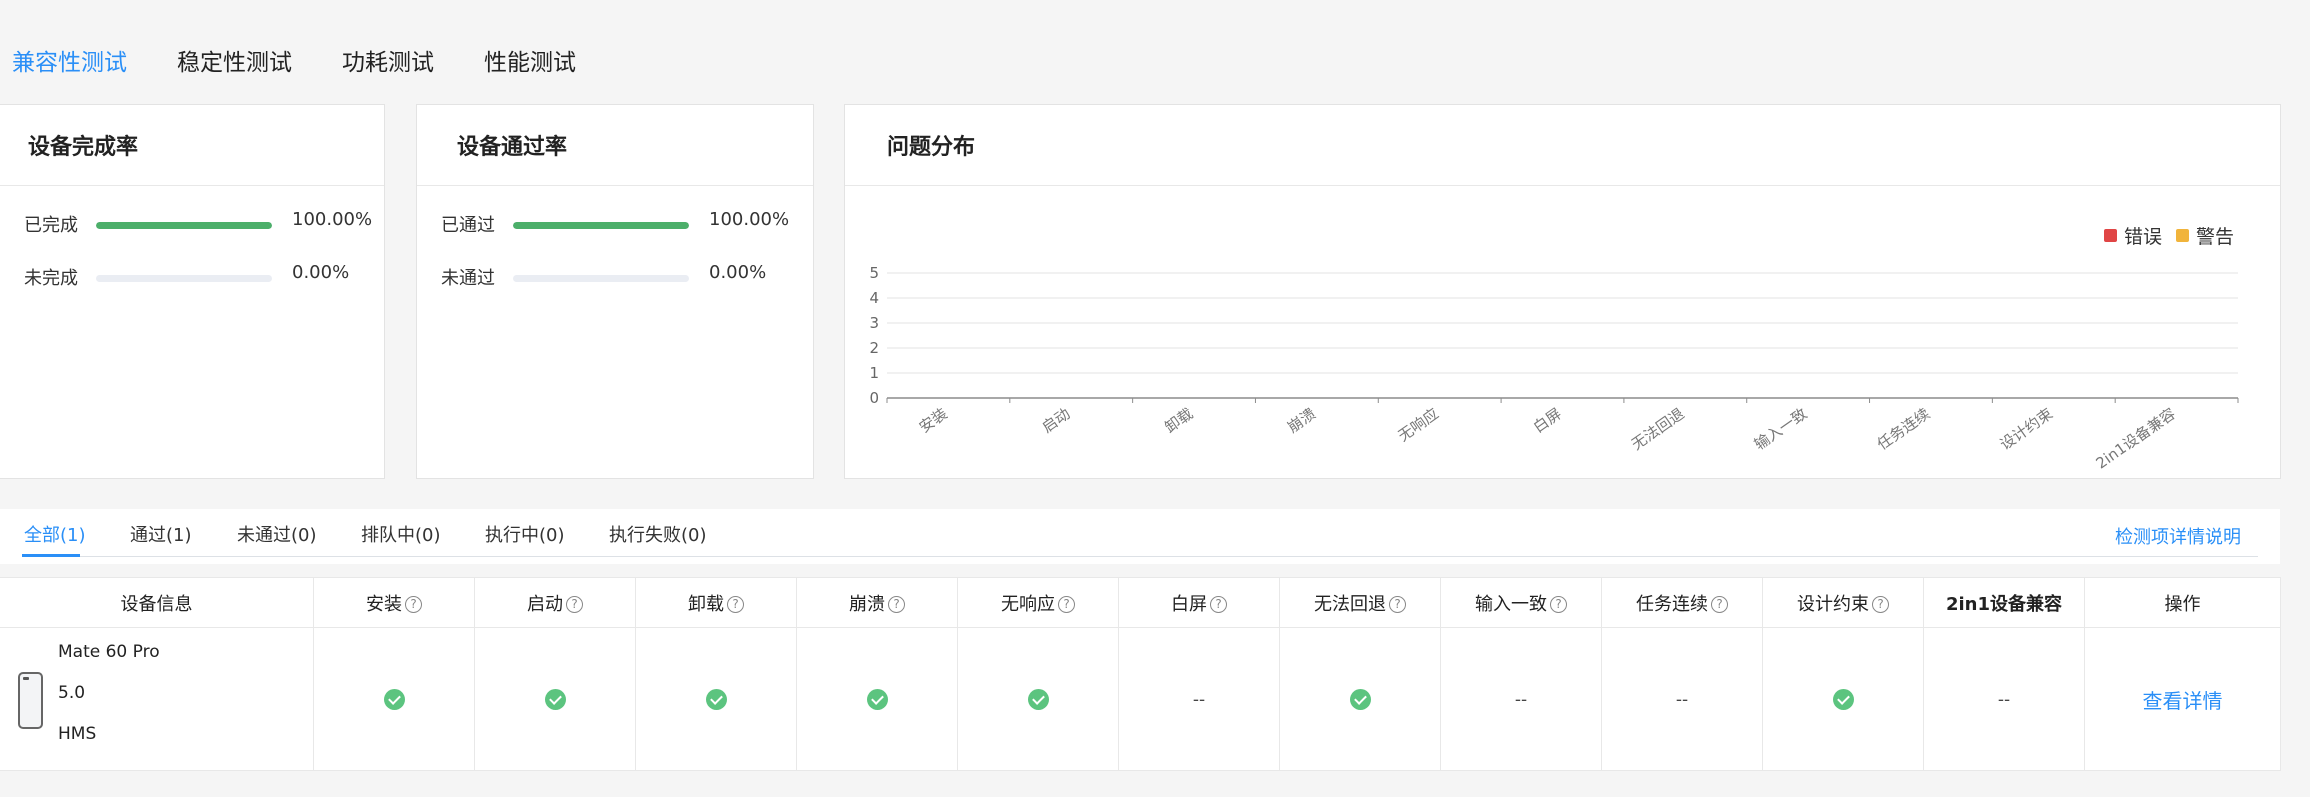 This screenshot has height=797, width=2310. I want to click on passed-row: 已通过 100.00%, so click(615, 225).